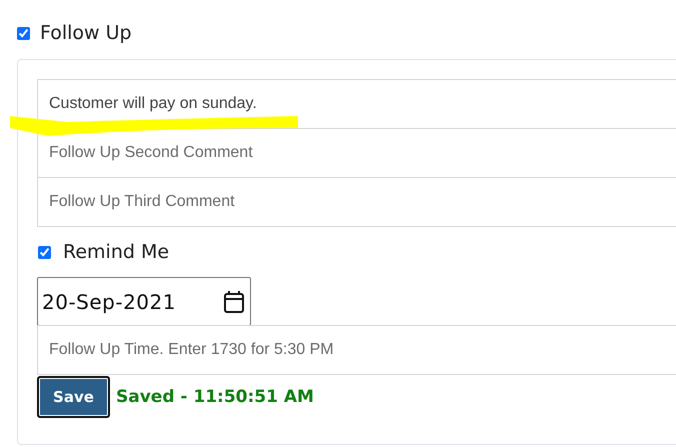 The width and height of the screenshot is (676, 447). Describe the element at coordinates (86, 33) in the screenshot. I see `follow-up-label: Follow Up` at that location.